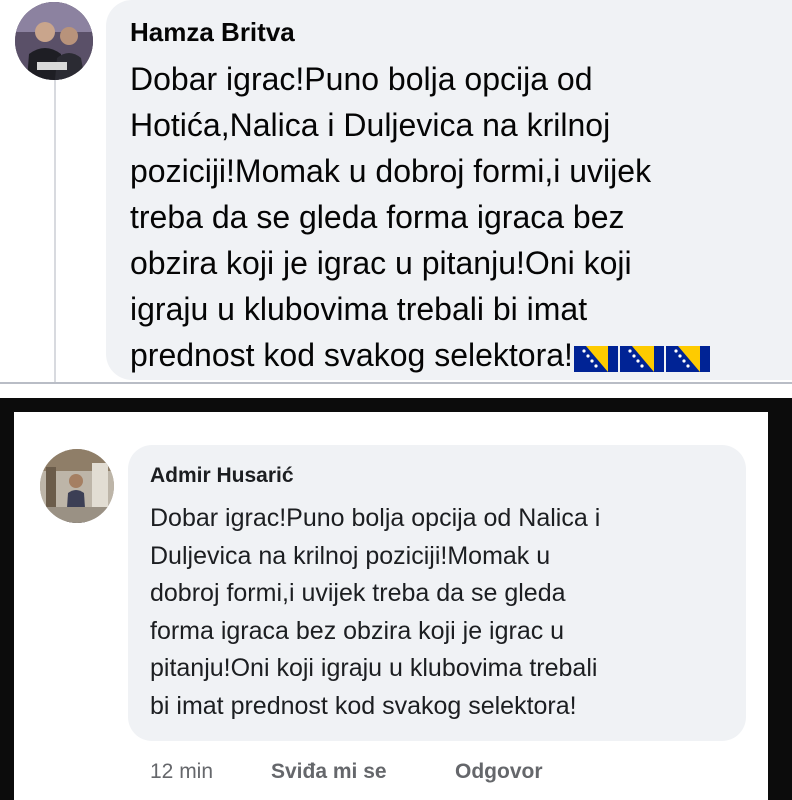 The height and width of the screenshot is (800, 792). Describe the element at coordinates (361, 79) in the screenshot. I see `comment-line: Dobar igrac!Puno bolja opcija od` at that location.